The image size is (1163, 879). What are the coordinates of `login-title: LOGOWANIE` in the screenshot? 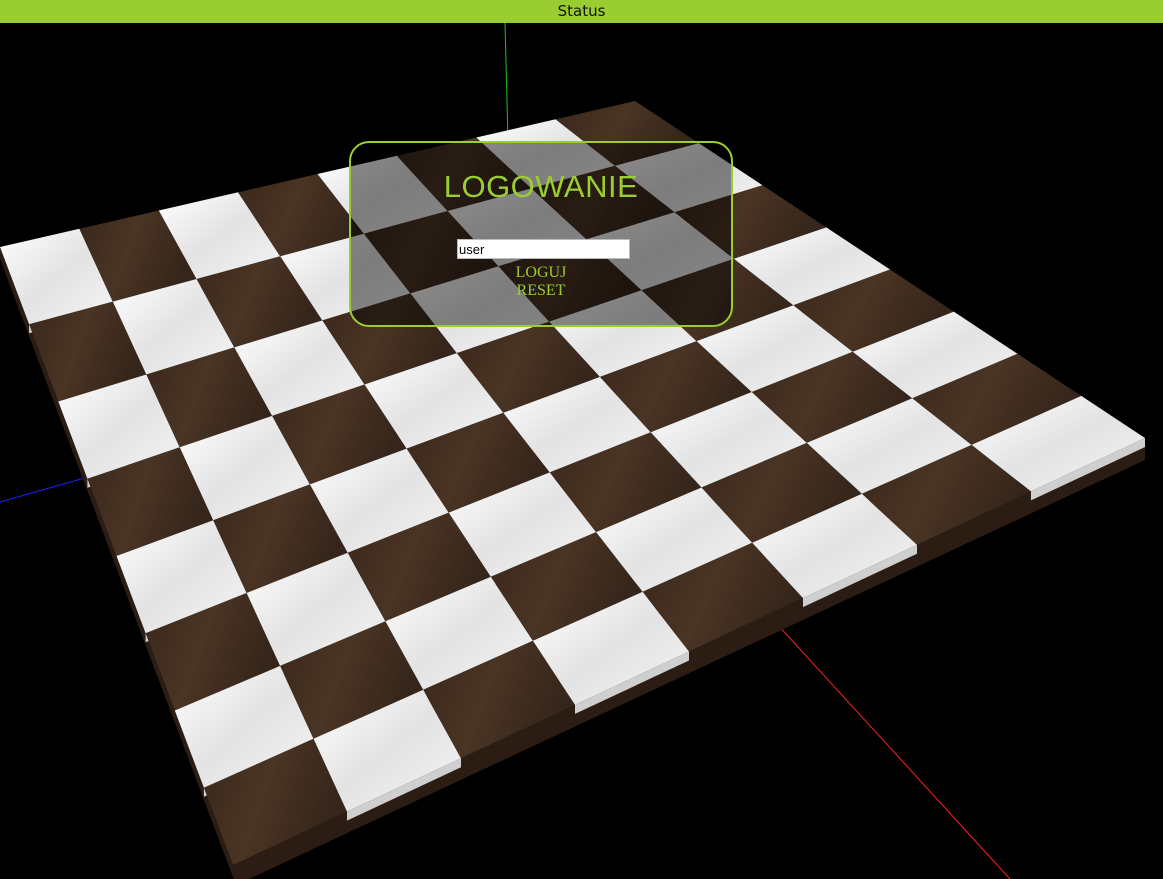 It's located at (541, 186).